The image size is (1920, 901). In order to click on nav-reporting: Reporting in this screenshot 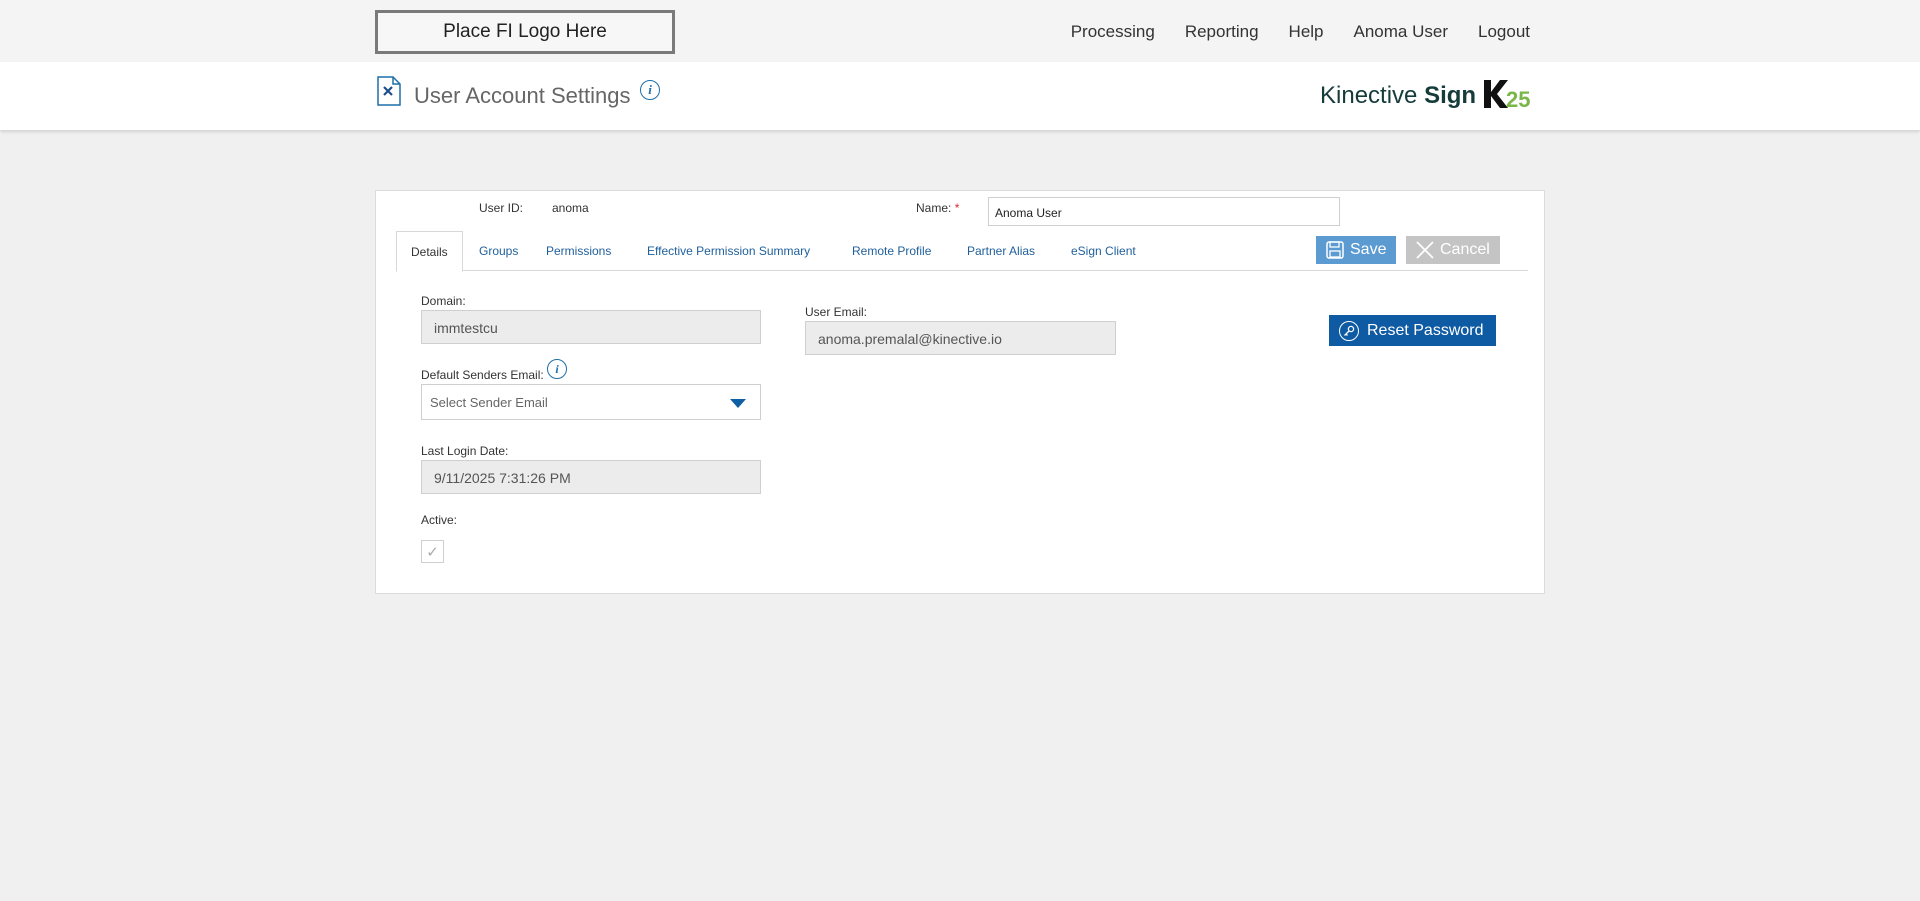, I will do `click(1222, 32)`.